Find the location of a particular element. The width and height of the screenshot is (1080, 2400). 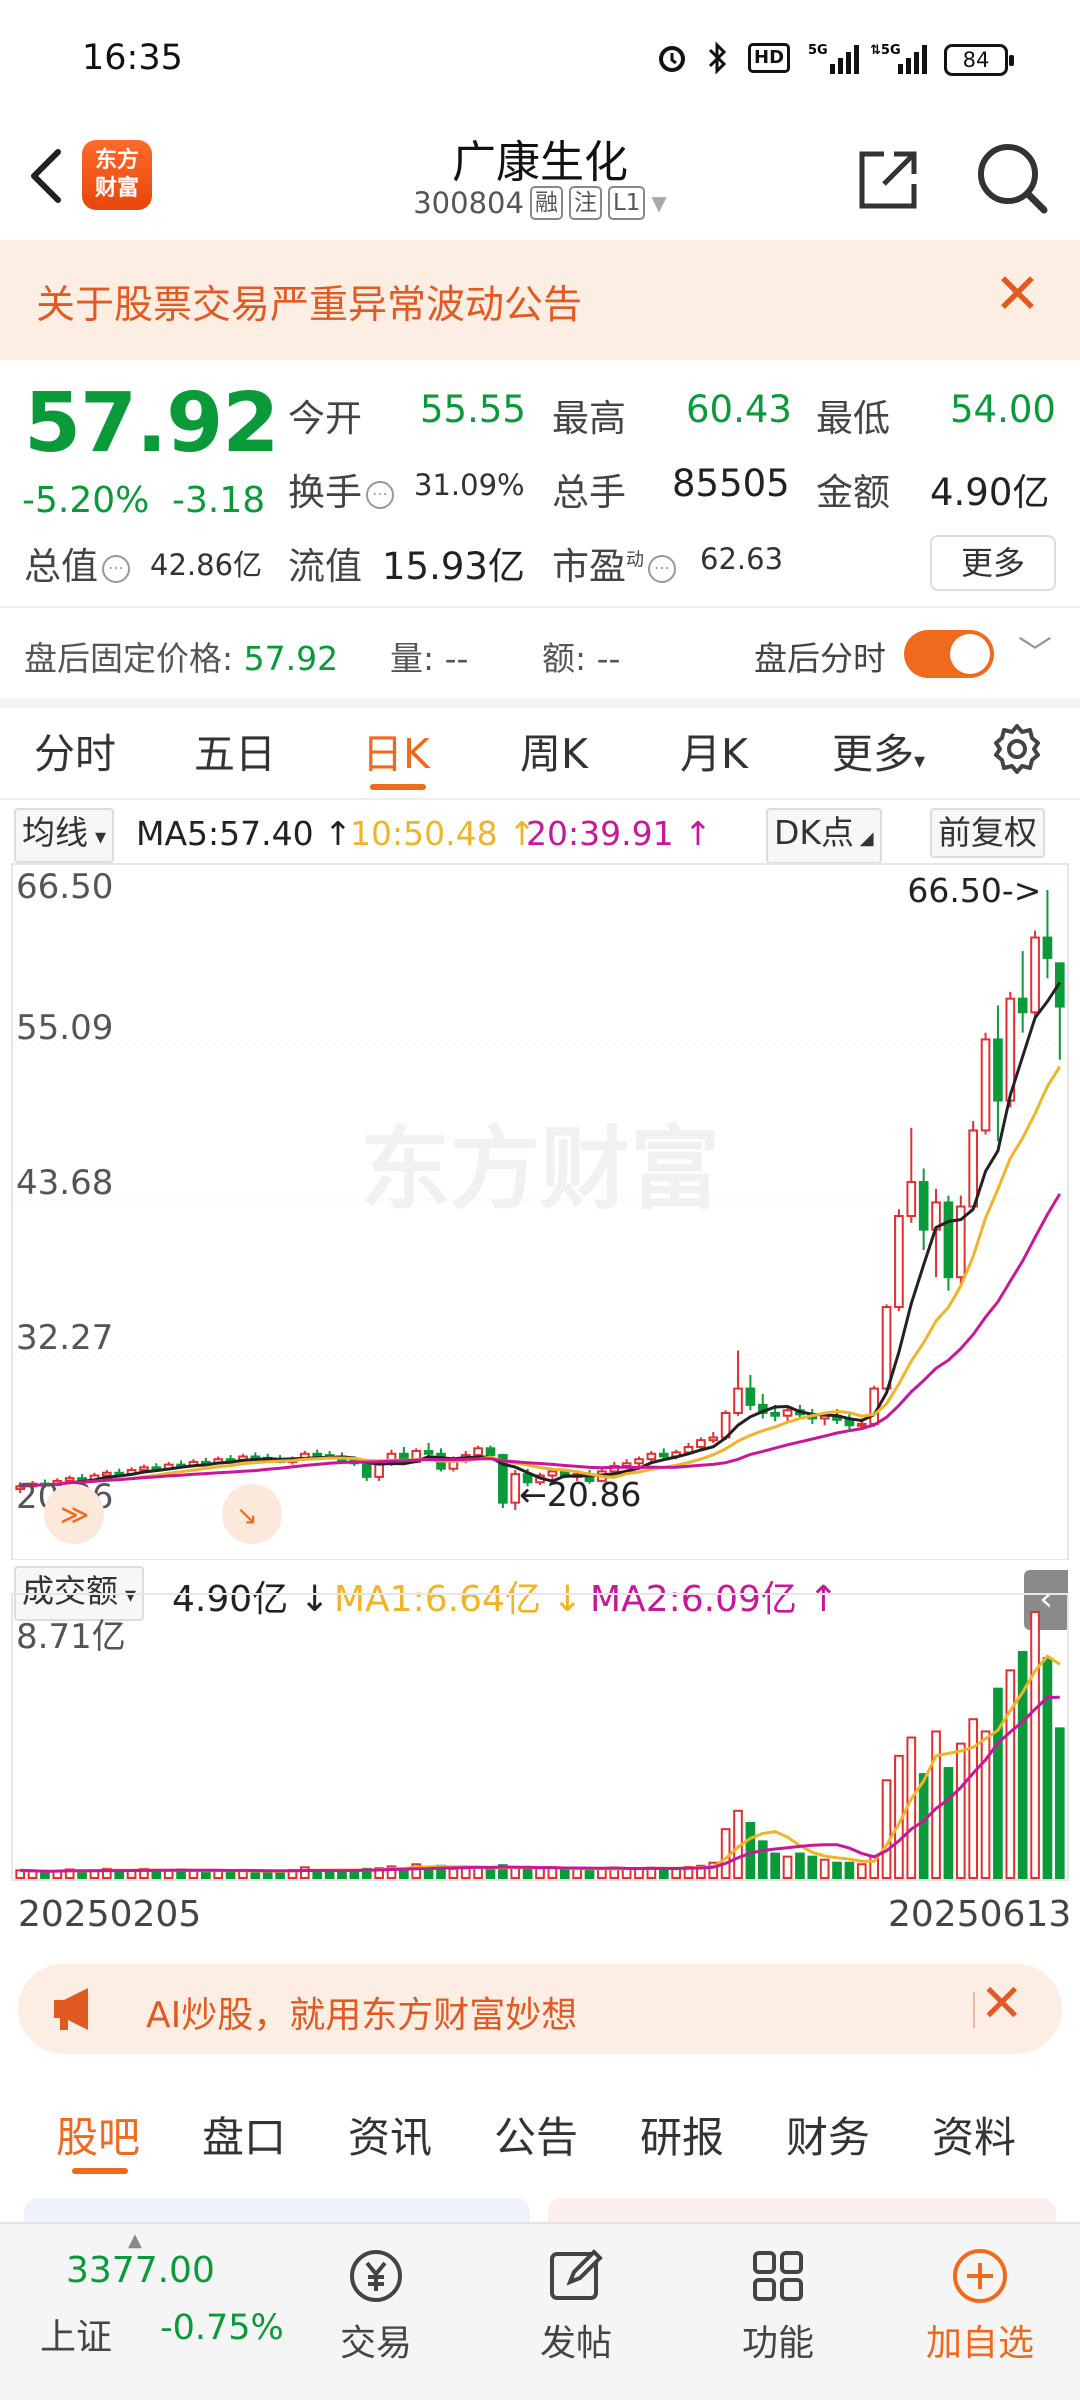

level1-tag: L1 is located at coordinates (626, 203).